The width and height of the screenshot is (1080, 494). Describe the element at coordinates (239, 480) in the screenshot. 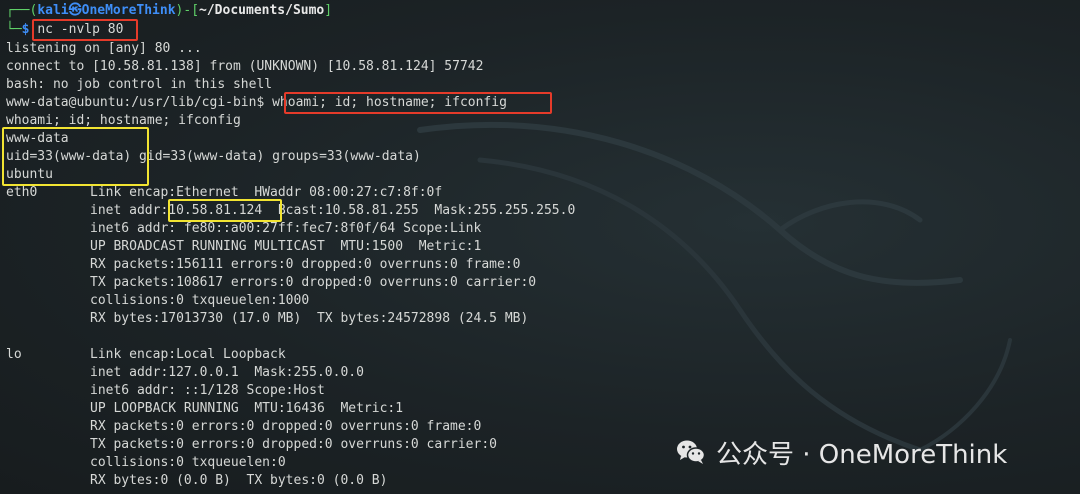

I see `lo-bytes-line: RX bytes:0 (0.0 B) TX bytes:0 (0.0 B)` at that location.